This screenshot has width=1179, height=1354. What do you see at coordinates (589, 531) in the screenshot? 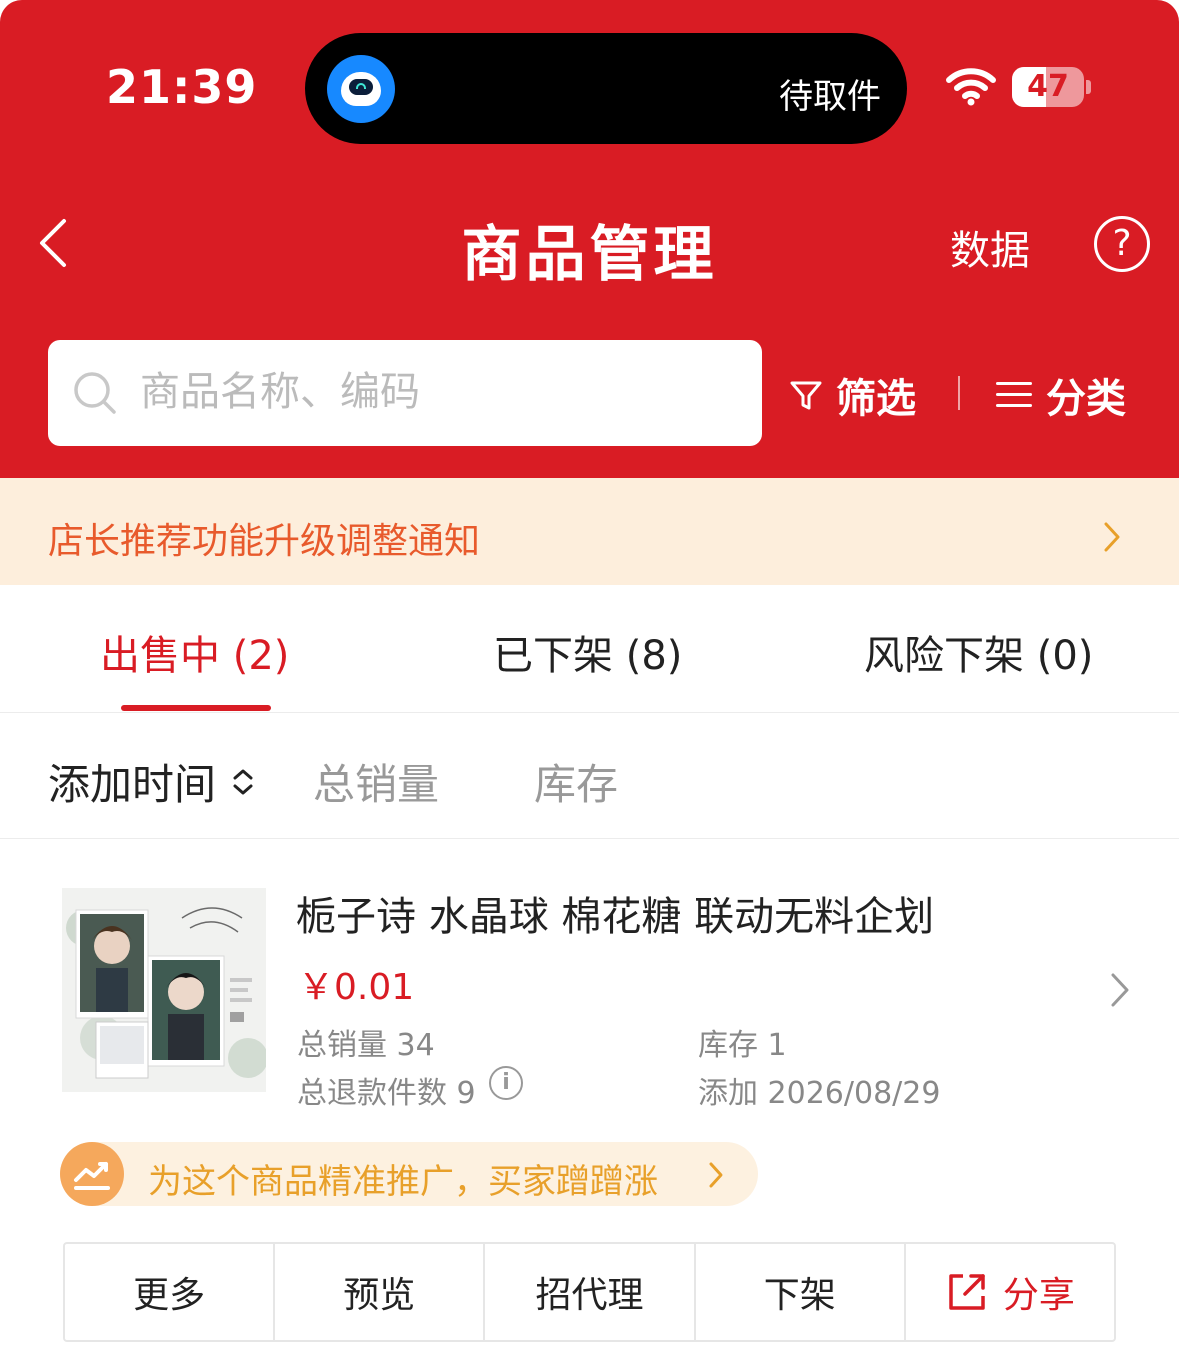
I see `notice-banner: 店长推荐功能升级调整通知` at bounding box center [589, 531].